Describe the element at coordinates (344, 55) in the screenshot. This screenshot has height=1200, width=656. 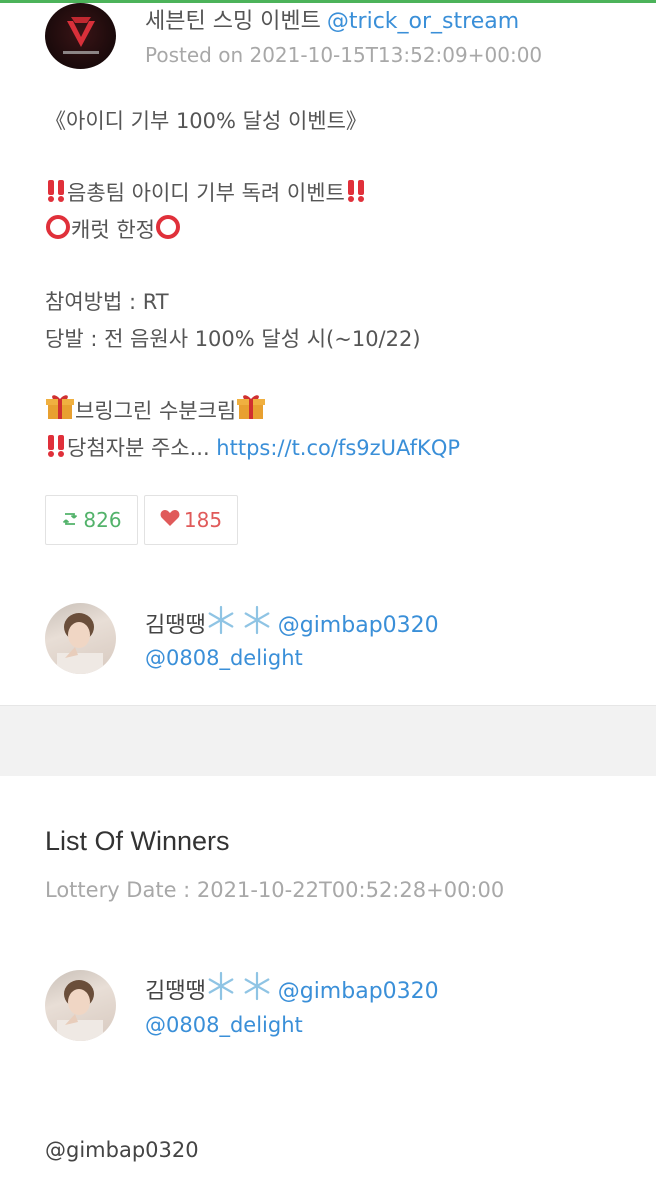
I see `posted-date: Posted on 2021-10-15T13:52:09+00:00` at that location.